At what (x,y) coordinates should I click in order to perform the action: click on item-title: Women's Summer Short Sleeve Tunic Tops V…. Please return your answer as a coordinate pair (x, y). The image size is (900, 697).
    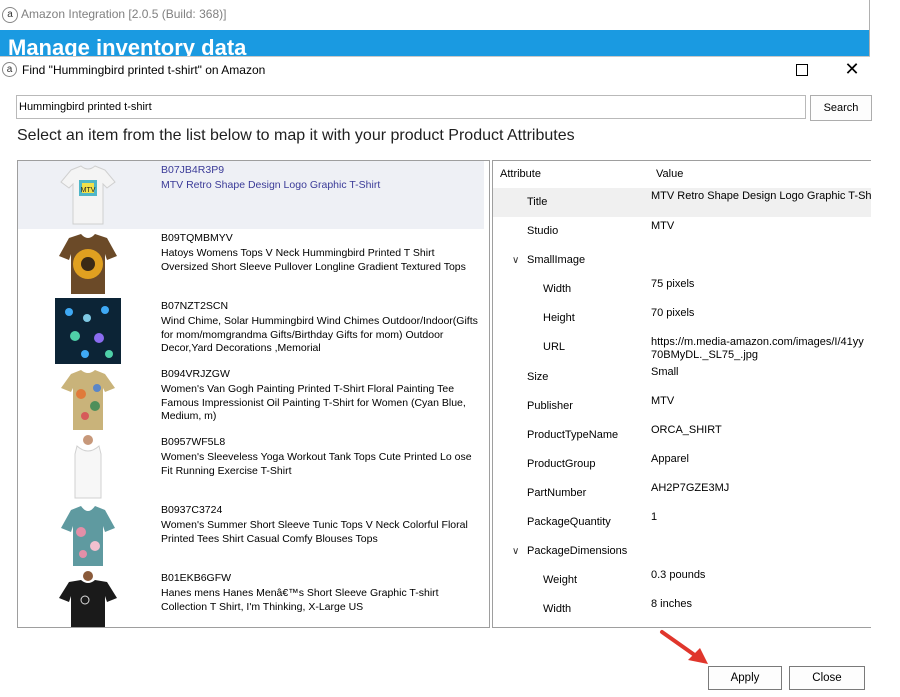
    Looking at the image, I should click on (314, 532).